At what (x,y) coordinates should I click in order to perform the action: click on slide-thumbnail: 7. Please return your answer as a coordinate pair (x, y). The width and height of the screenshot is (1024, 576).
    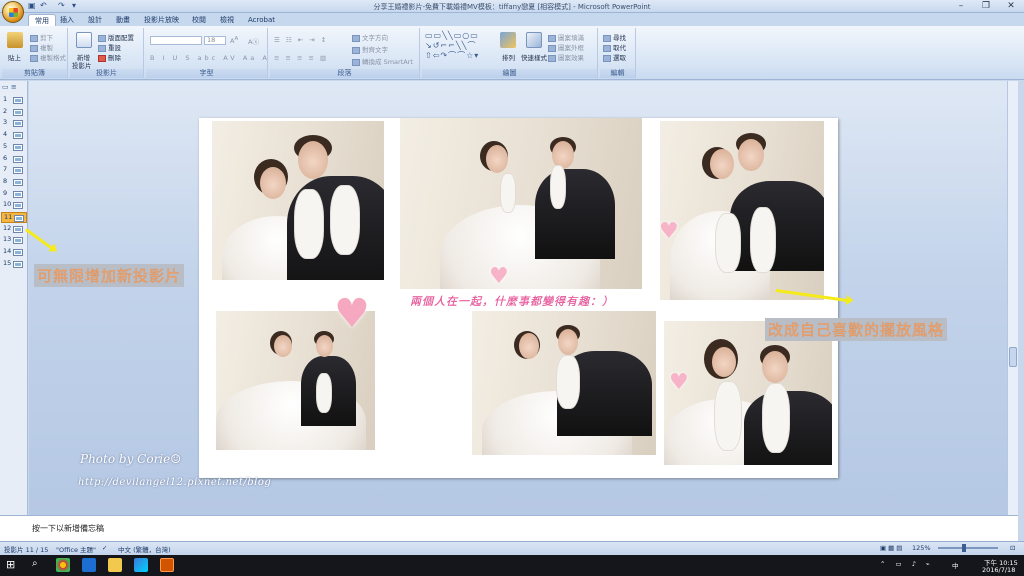
    Looking at the image, I should click on (14, 170).